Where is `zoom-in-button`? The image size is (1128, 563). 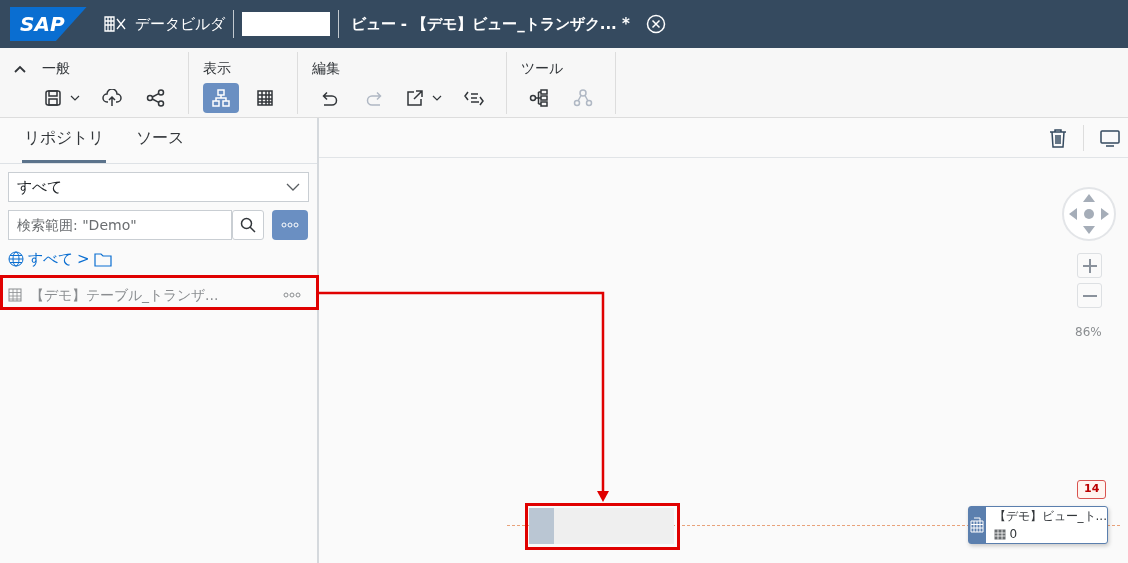
zoom-in-button is located at coordinates (1089, 265).